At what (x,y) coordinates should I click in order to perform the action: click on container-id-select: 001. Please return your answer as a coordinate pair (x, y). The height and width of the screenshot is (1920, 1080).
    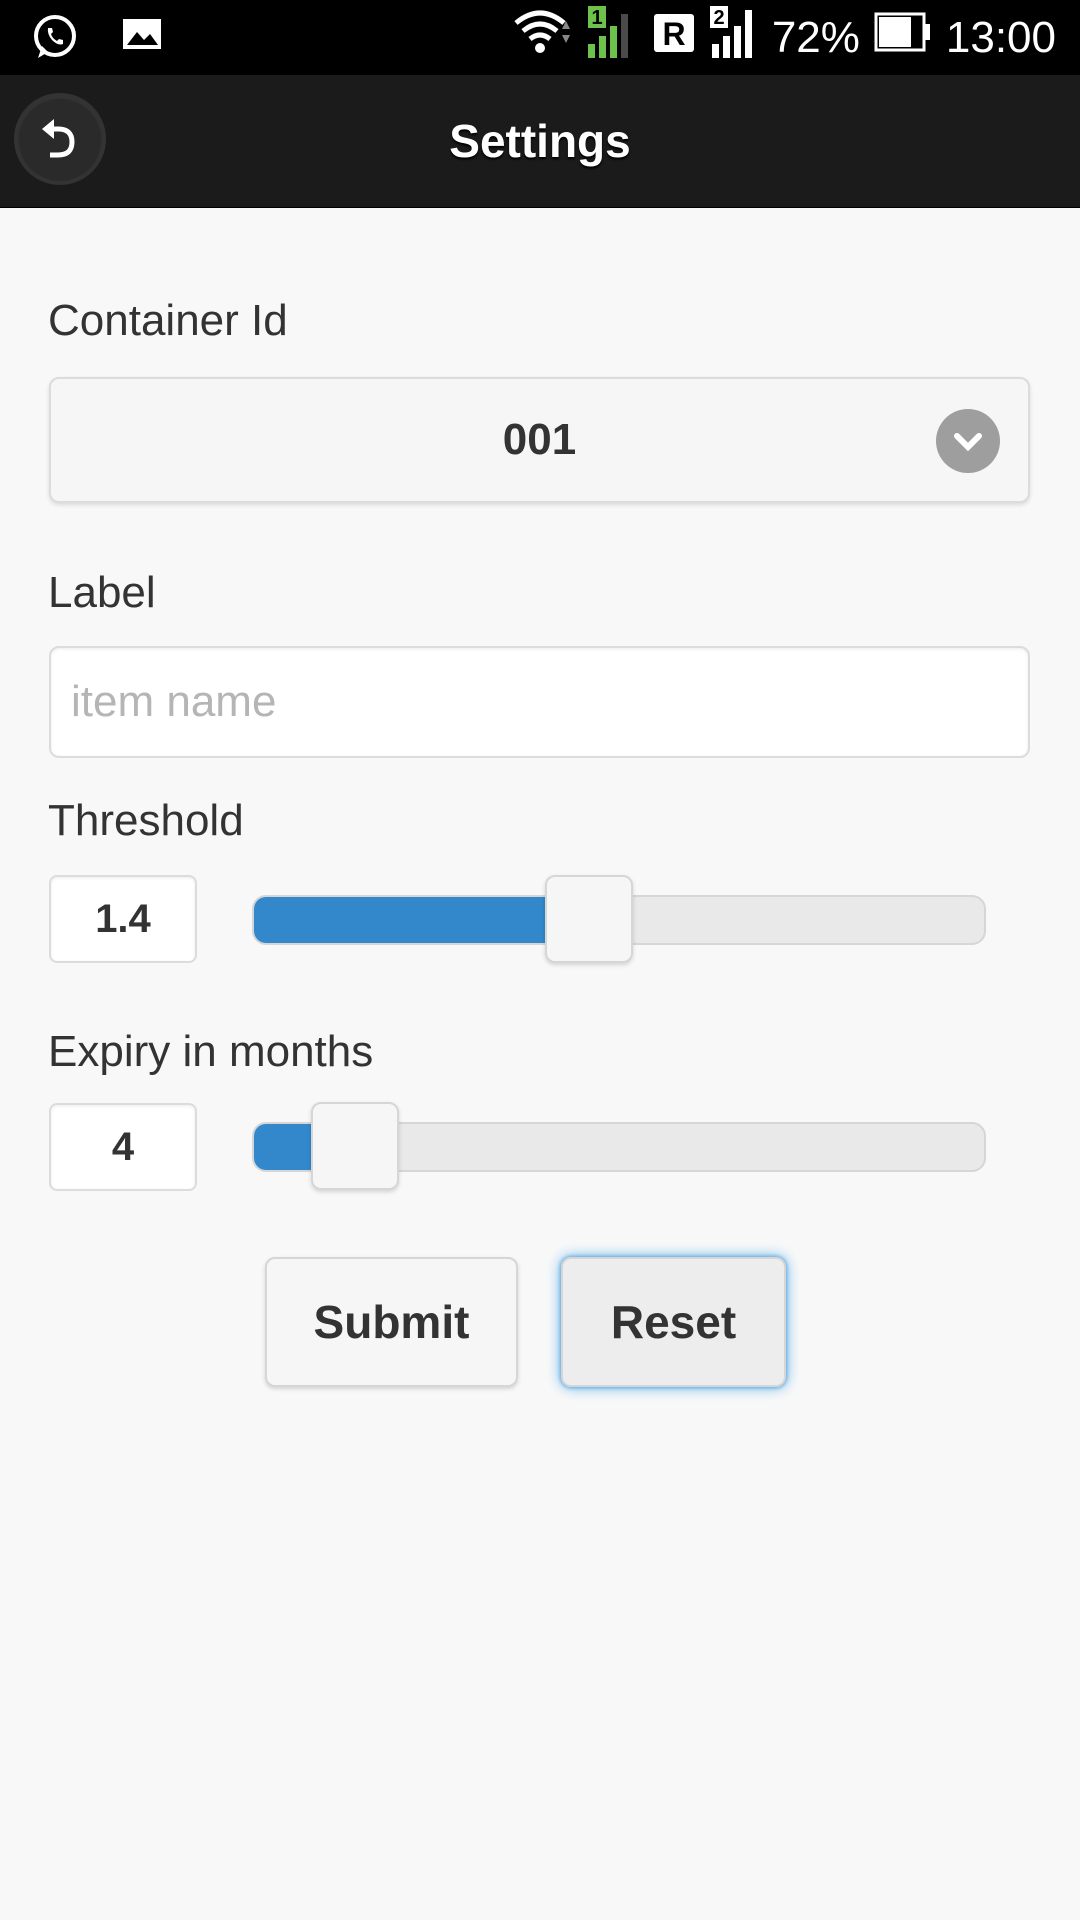
    Looking at the image, I should click on (539, 440).